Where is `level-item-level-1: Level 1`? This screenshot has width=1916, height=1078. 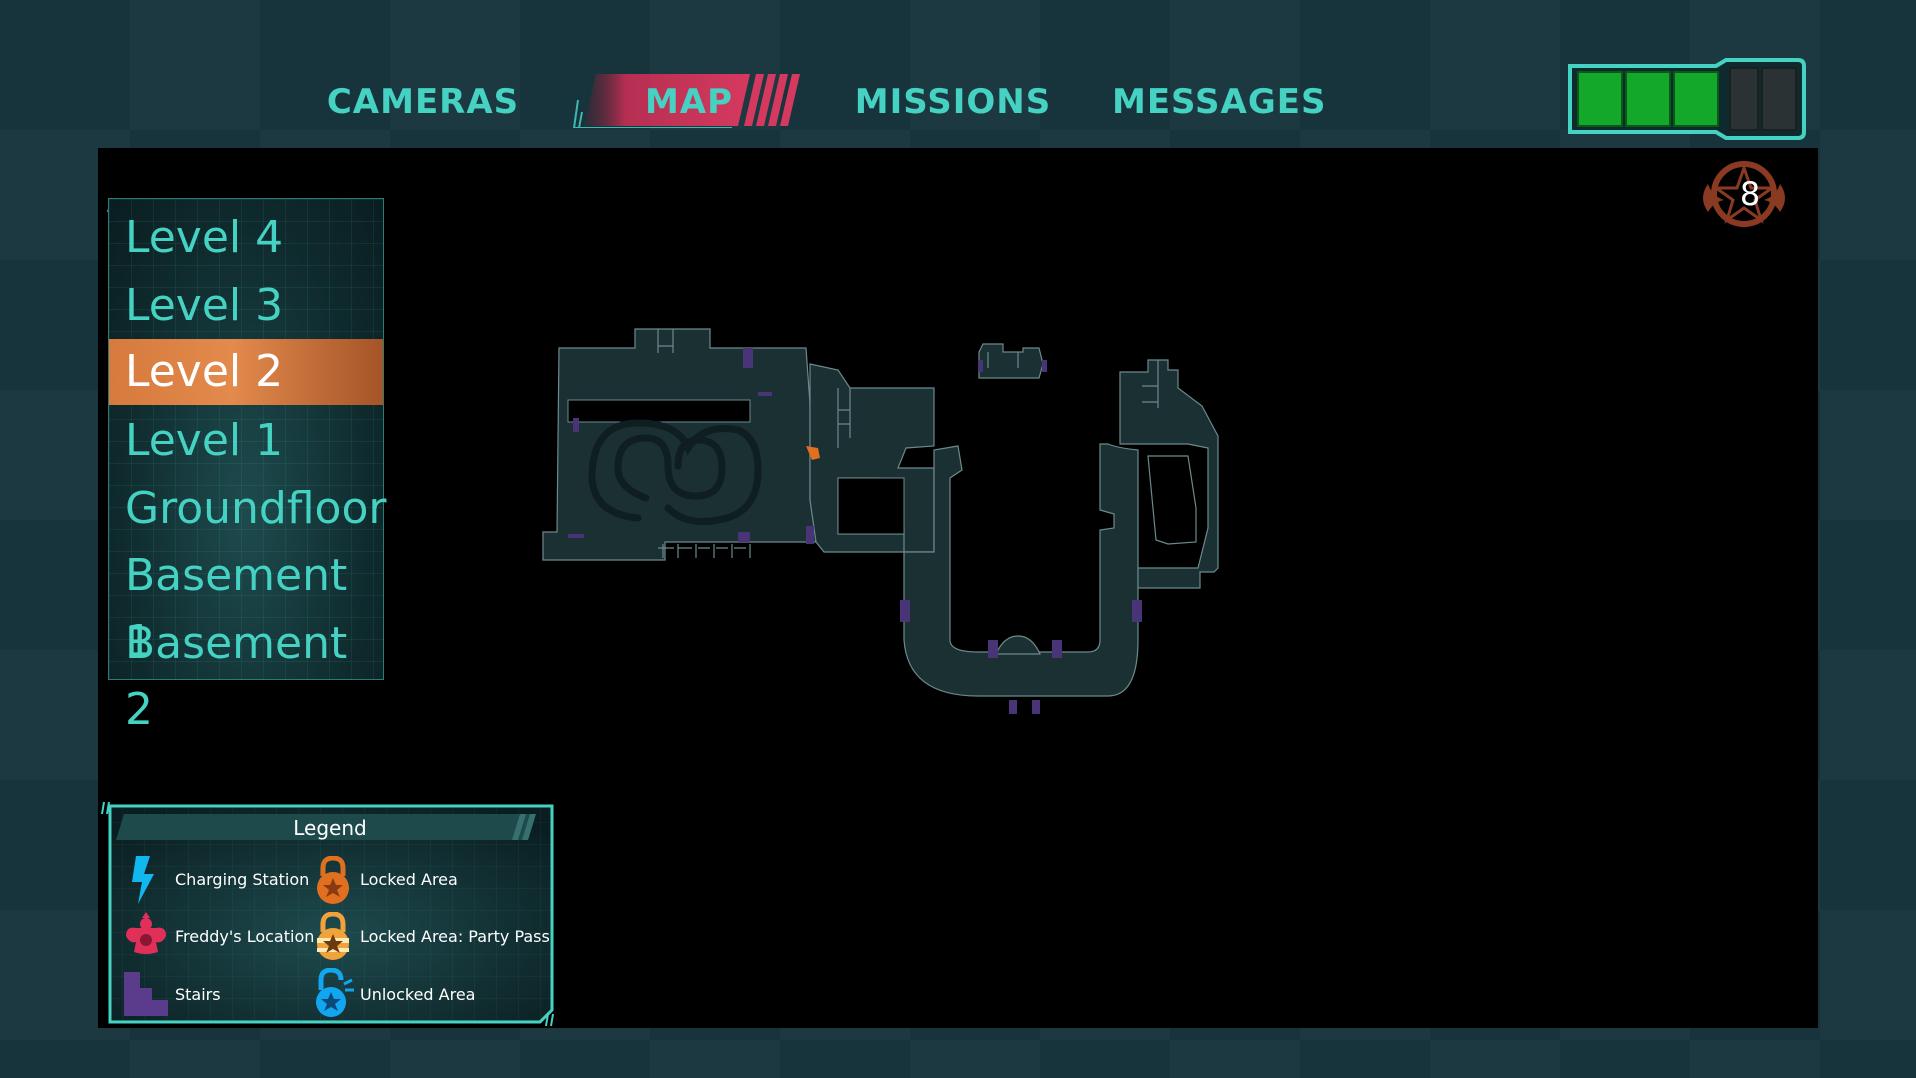
level-item-level-1: Level 1 is located at coordinates (246, 441).